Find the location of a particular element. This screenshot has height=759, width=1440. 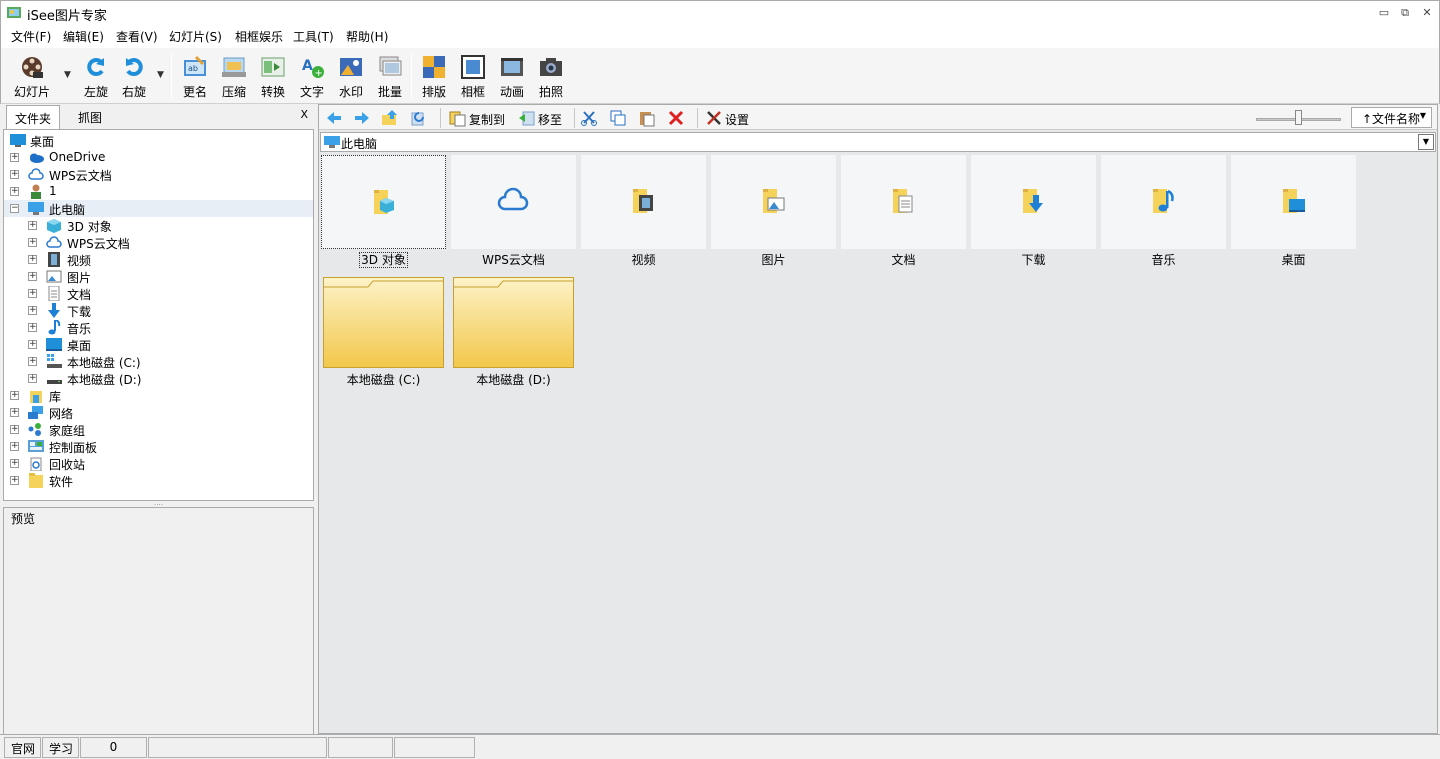

thumb-videos: 视频 is located at coordinates (643, 211).